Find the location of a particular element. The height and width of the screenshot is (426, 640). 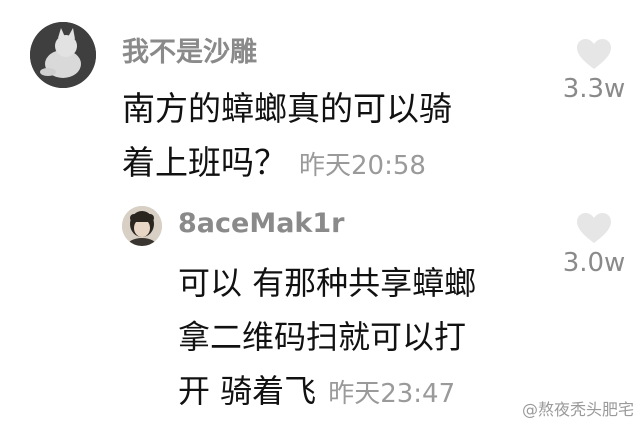

comment-line-text: 开 骑着飞 is located at coordinates (247, 391).